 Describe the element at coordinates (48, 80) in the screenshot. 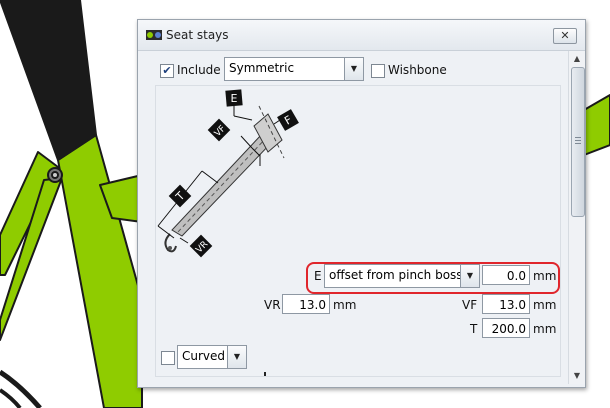

I see `frame-seat-tube-top` at that location.